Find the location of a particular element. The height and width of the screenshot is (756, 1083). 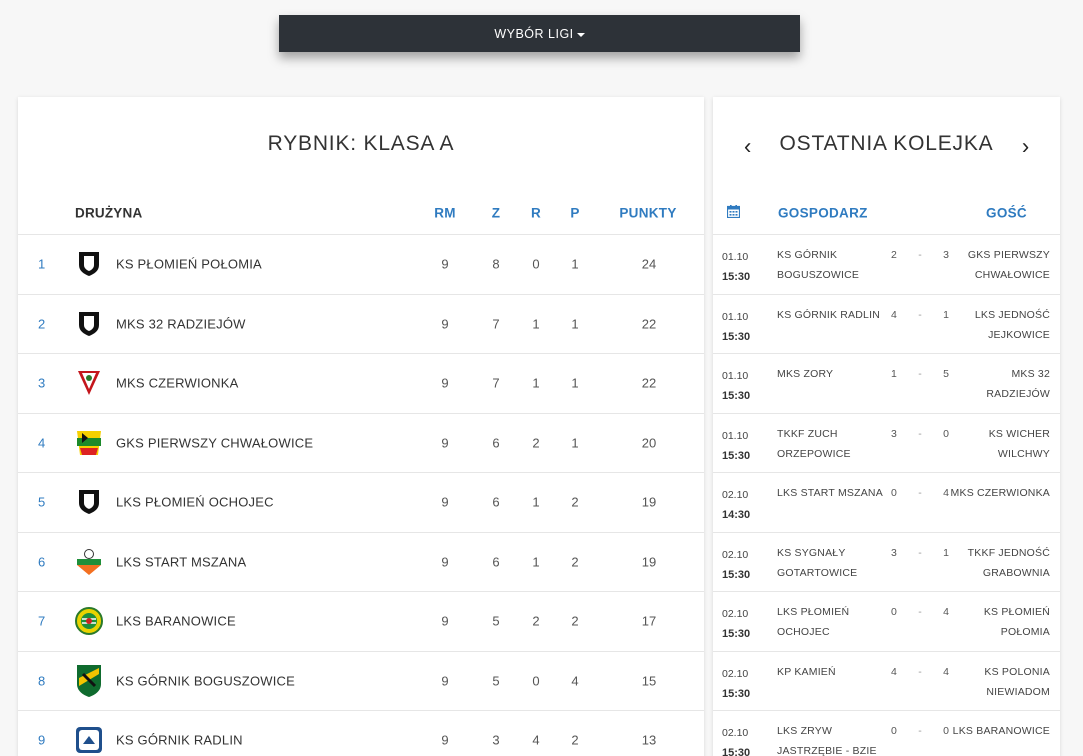

header-z: Z is located at coordinates (496, 212).